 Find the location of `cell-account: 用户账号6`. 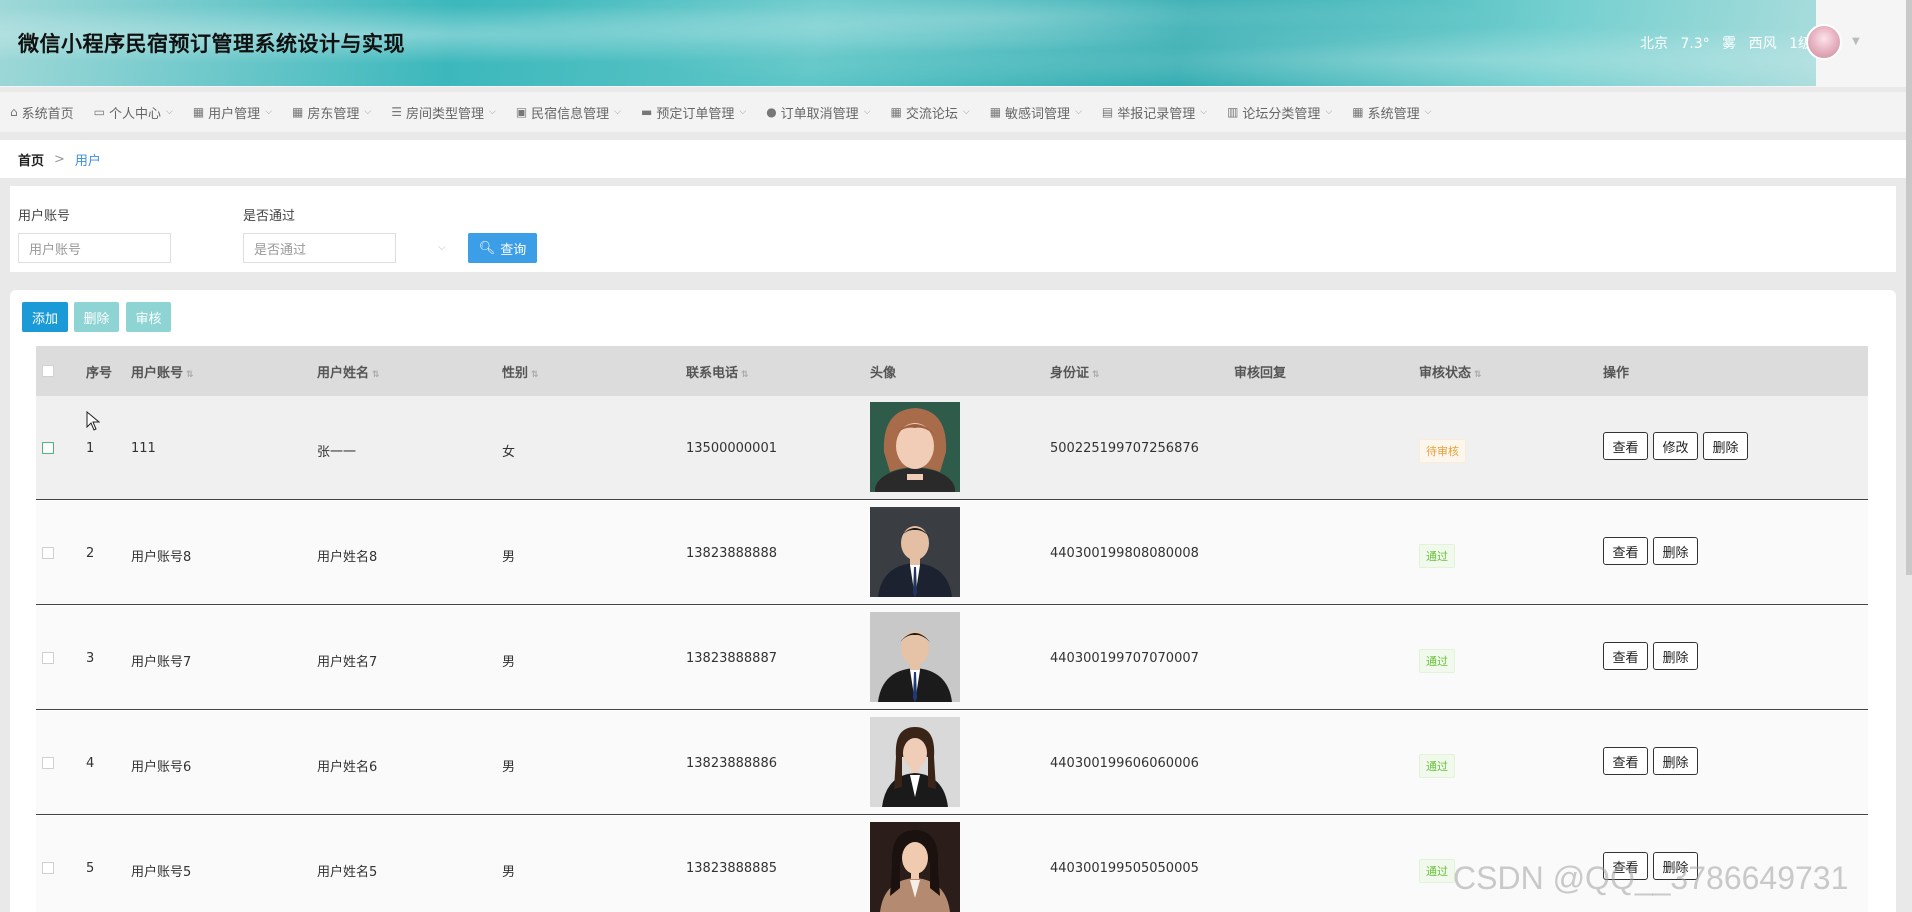

cell-account: 用户账号6 is located at coordinates (161, 767).